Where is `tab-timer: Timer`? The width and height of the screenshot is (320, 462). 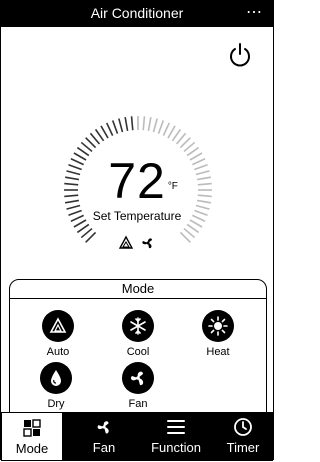
tab-timer: Timer is located at coordinates (243, 436).